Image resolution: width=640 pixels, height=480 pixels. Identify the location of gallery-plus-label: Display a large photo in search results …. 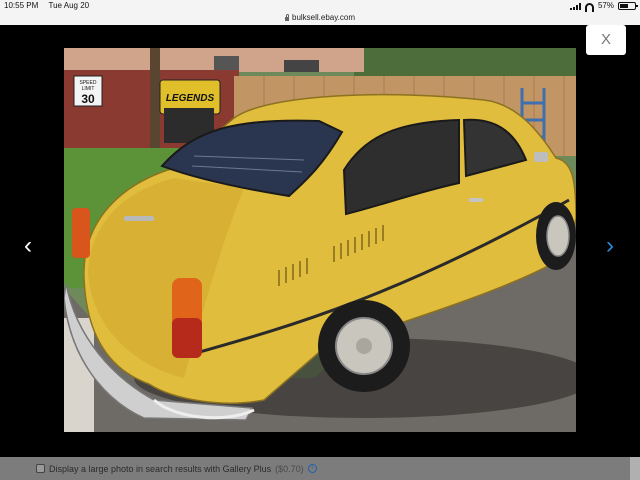
(160, 469).